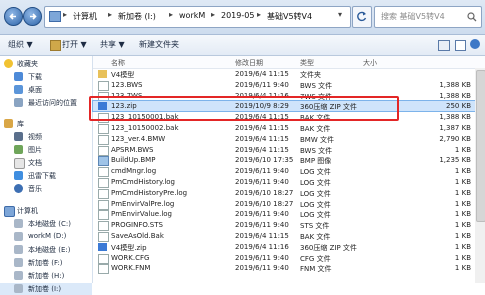 The image size is (485, 295). What do you see at coordinates (264, 192) in the screenshot?
I see `file-date: 2019/6/10 18:27` at bounding box center [264, 192].